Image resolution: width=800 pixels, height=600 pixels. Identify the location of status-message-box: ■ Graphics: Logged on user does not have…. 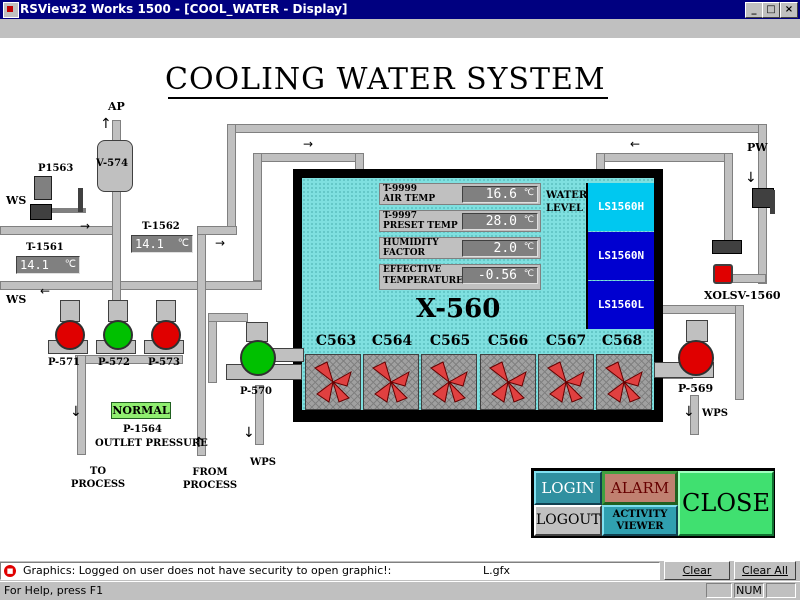
(330, 571).